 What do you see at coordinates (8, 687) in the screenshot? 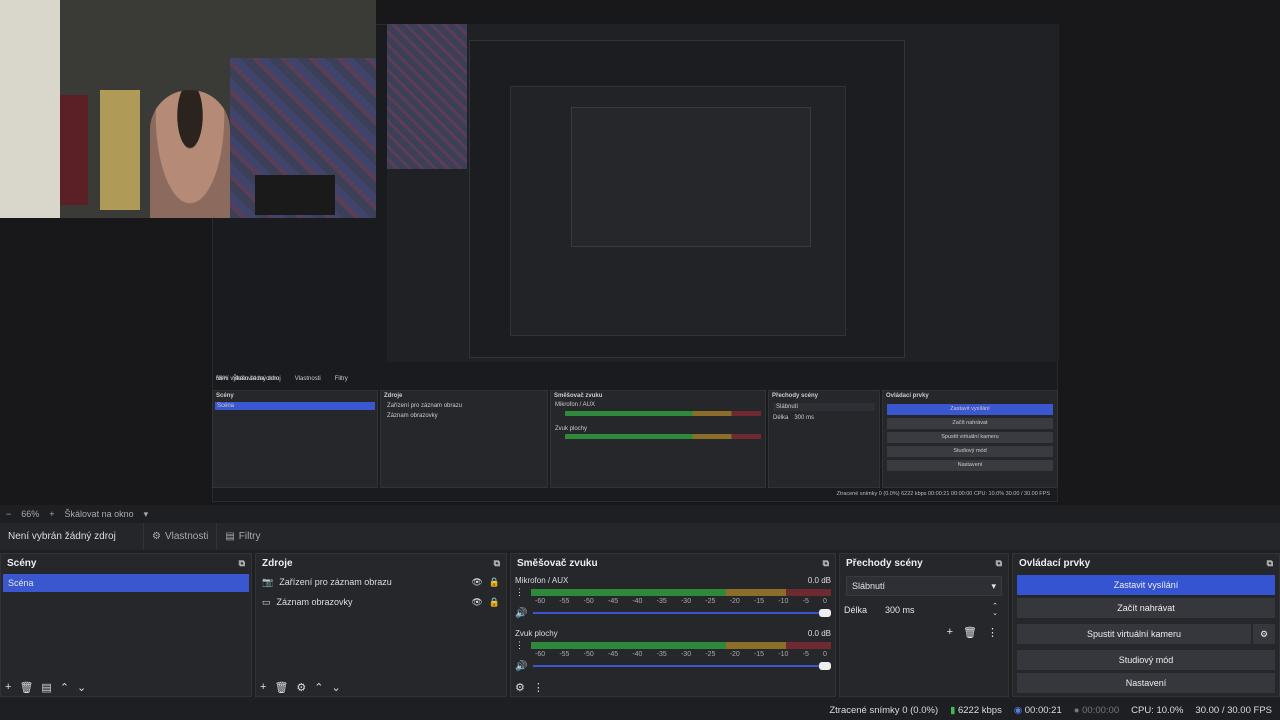
I see `add-scene-icon: +` at bounding box center [8, 687].